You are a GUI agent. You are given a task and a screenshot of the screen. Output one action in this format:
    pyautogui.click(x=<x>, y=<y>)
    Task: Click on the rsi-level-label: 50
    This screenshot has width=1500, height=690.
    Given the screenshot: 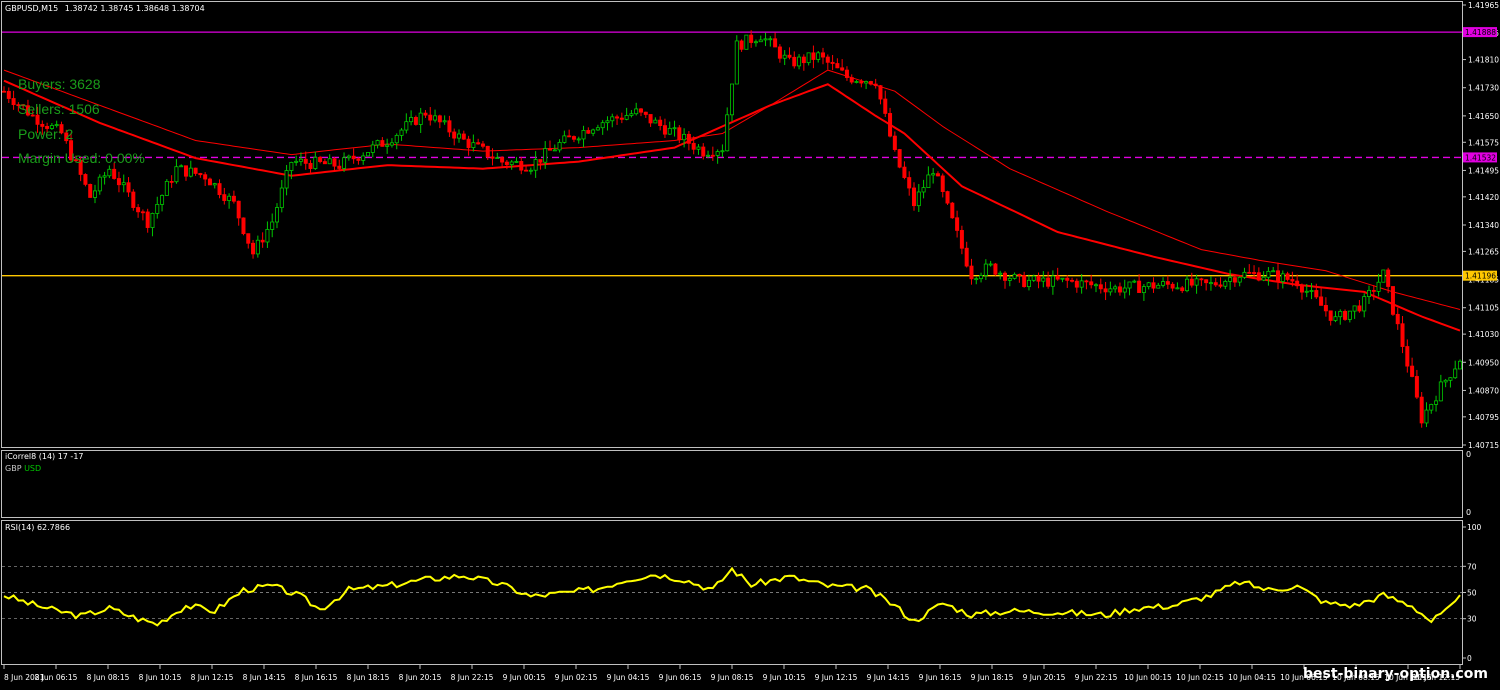 What is the action you would take?
    pyautogui.click(x=1472, y=593)
    